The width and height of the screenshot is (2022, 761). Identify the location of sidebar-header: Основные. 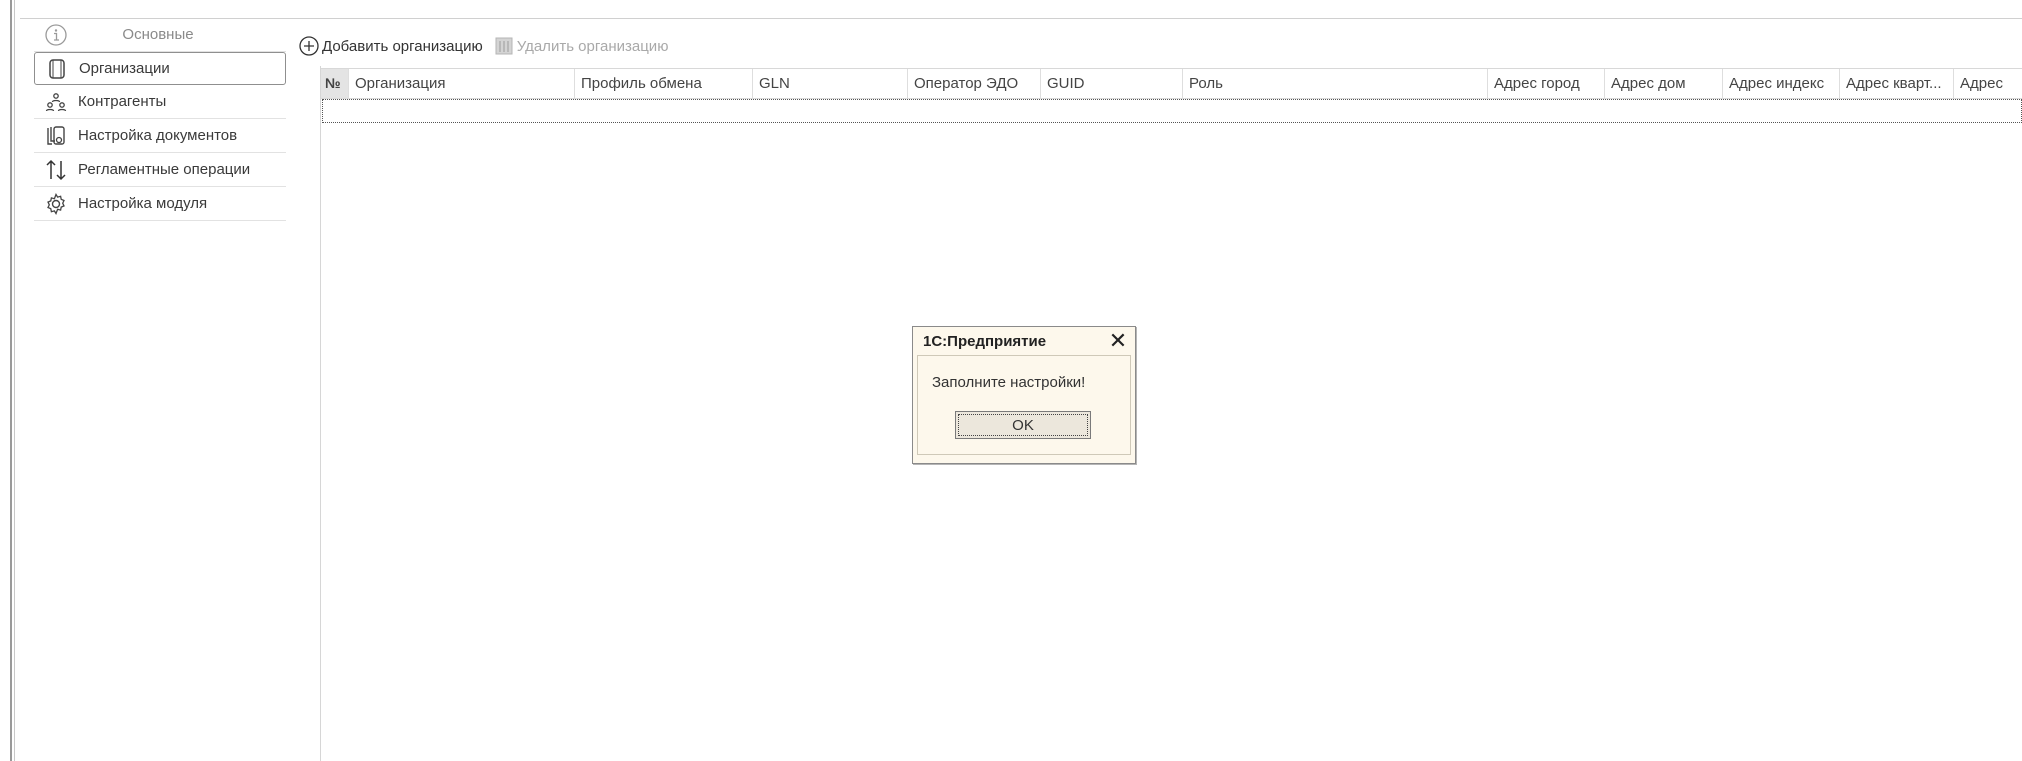
(160, 35).